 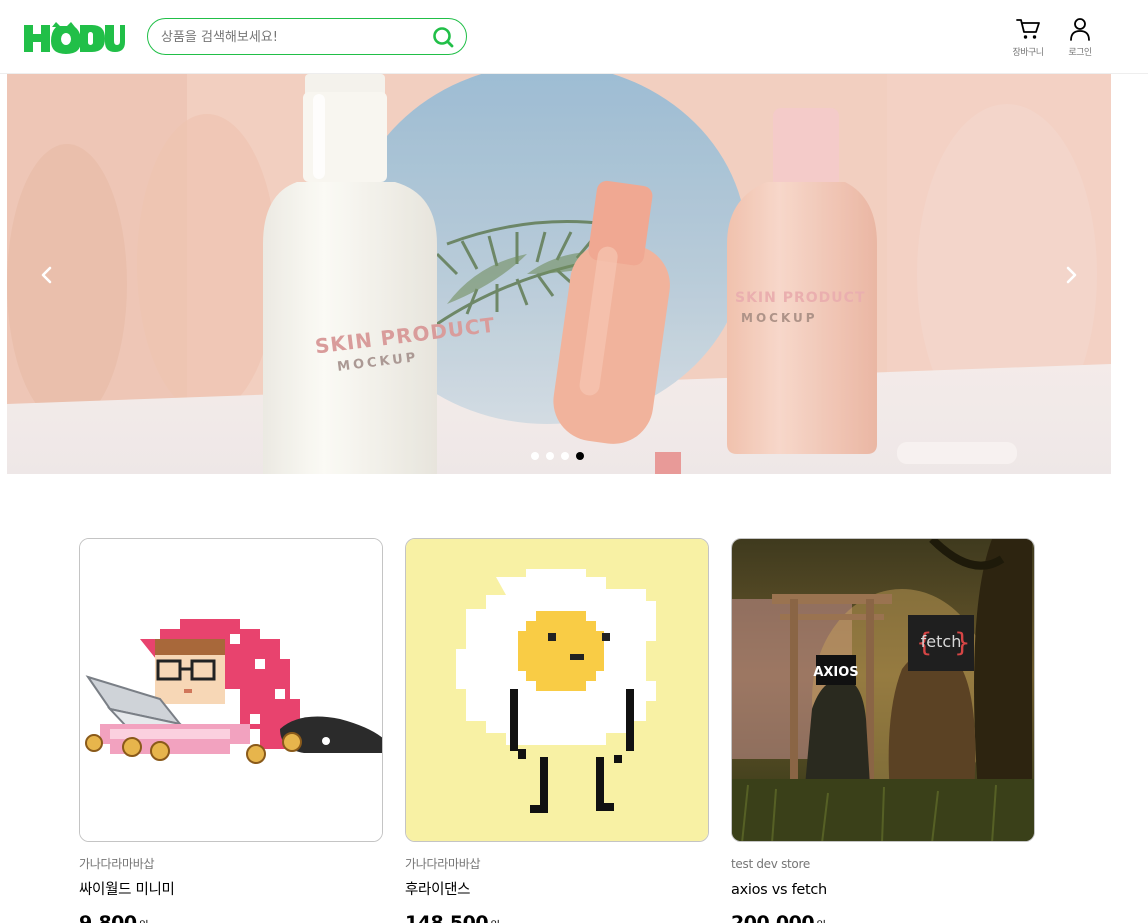 I want to click on product-price: 9,800원, so click(x=231, y=917).